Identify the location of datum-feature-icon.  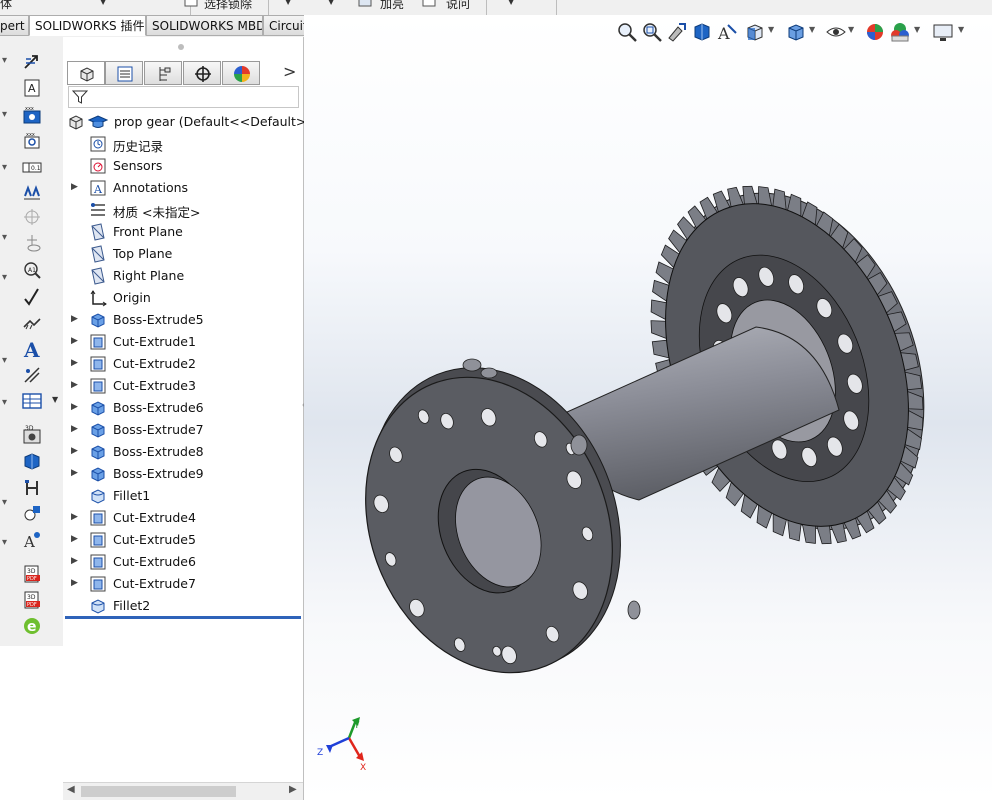
(32, 192).